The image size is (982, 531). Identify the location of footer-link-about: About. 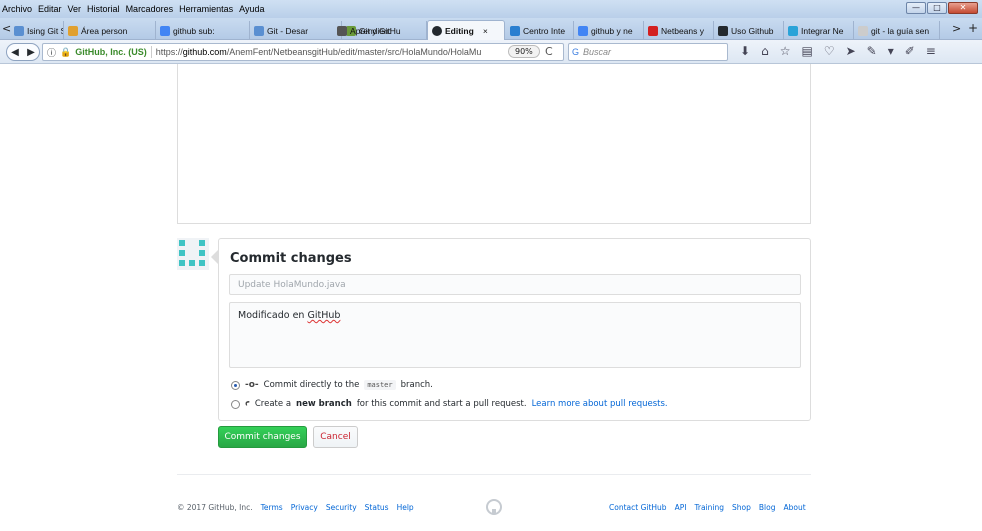
(795, 507).